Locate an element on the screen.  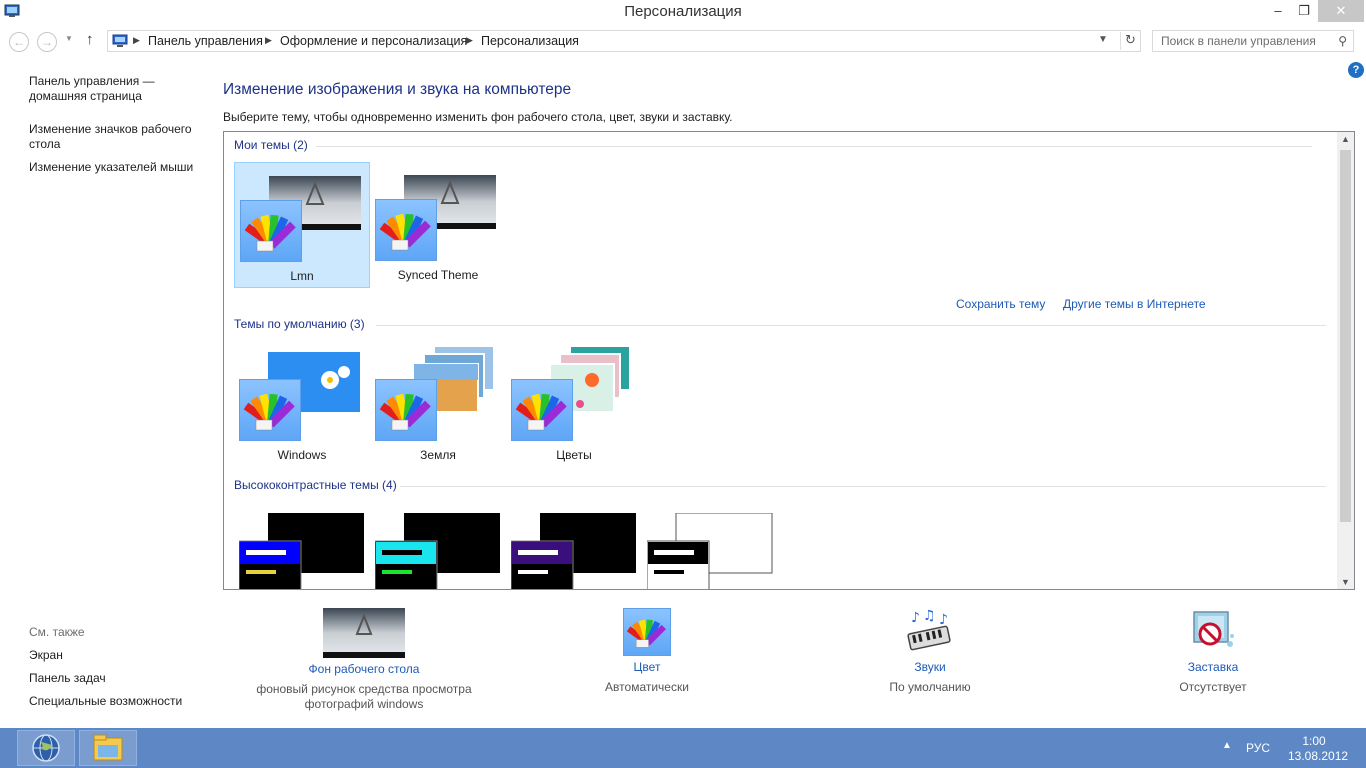
refresh-icon: ↻ is located at coordinates (1130, 41).